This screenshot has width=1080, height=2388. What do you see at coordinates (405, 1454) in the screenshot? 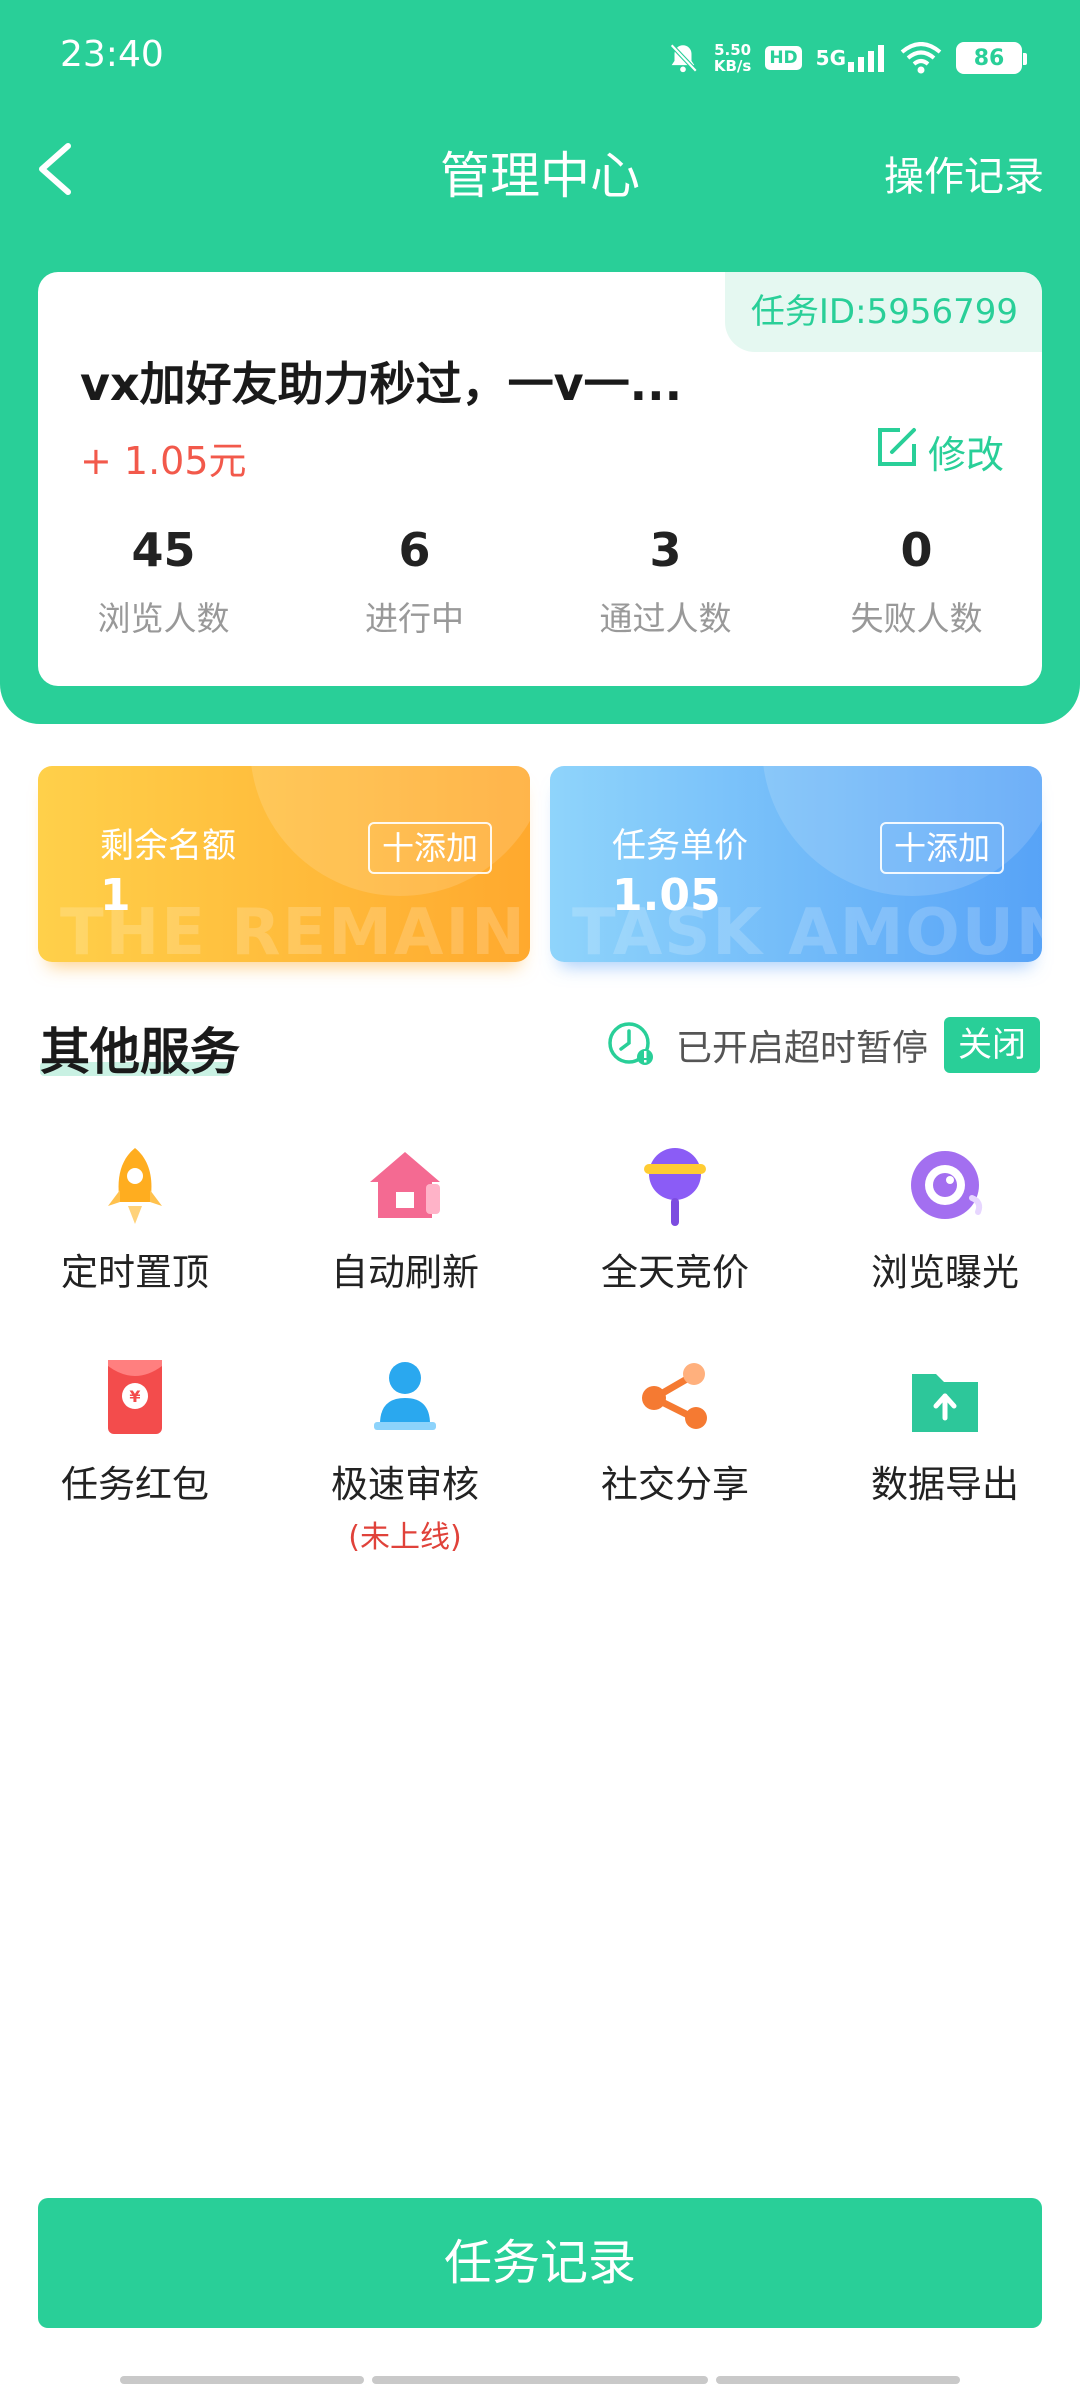
I see `service-fast-review: 极速审核 (未上线)` at bounding box center [405, 1454].